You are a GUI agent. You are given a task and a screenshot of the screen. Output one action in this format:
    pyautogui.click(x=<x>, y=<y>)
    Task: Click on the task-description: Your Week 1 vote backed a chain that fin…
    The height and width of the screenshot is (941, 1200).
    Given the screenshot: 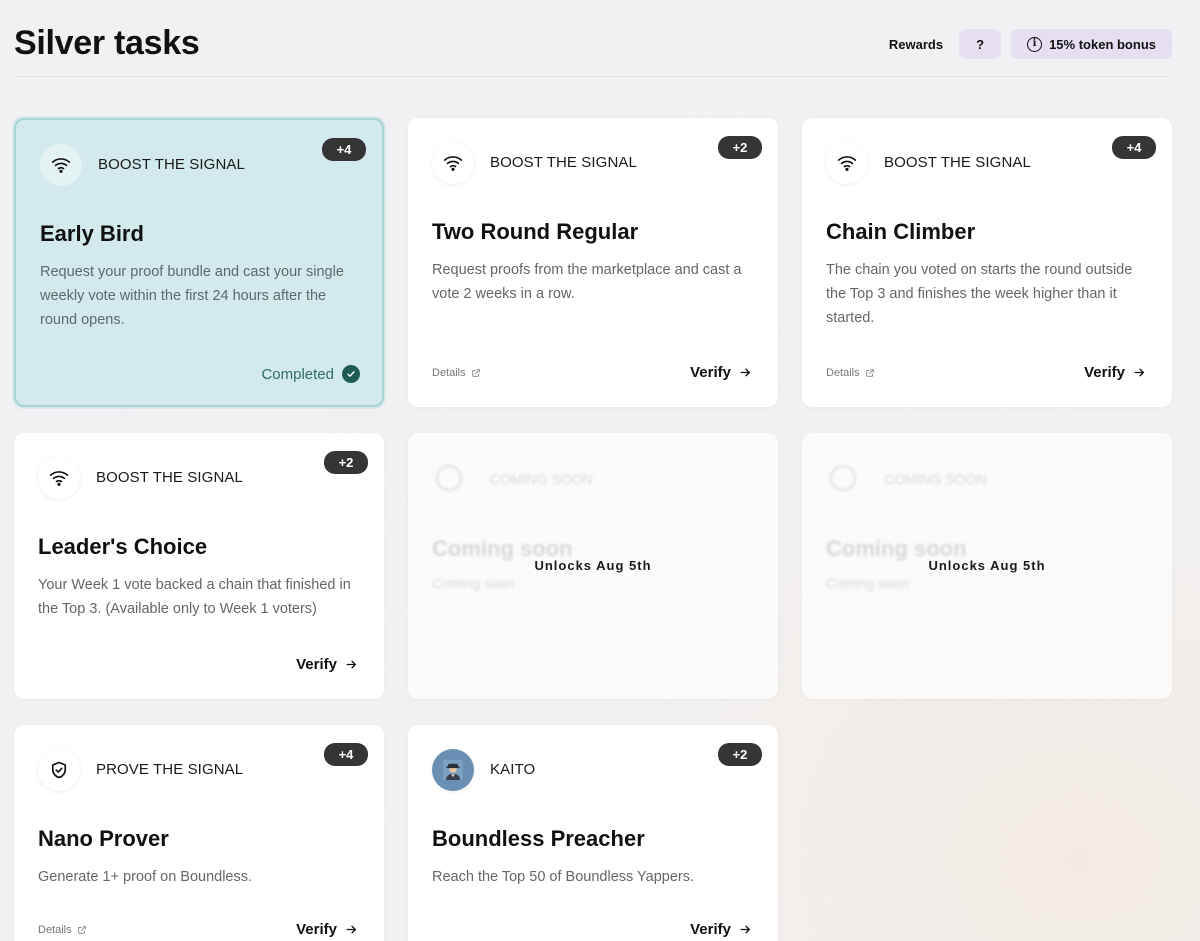 What is the action you would take?
    pyautogui.click(x=194, y=597)
    